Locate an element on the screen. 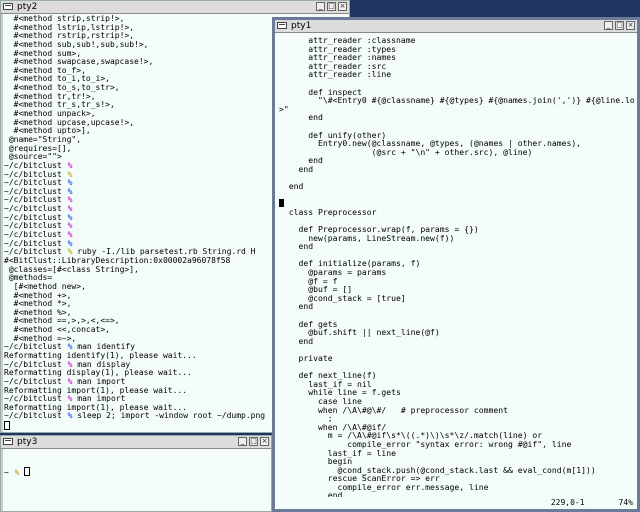 Image resolution: width=640 pixels, height=512 pixels. code-line: @buf.shift || next_line(@f) is located at coordinates (359, 332).